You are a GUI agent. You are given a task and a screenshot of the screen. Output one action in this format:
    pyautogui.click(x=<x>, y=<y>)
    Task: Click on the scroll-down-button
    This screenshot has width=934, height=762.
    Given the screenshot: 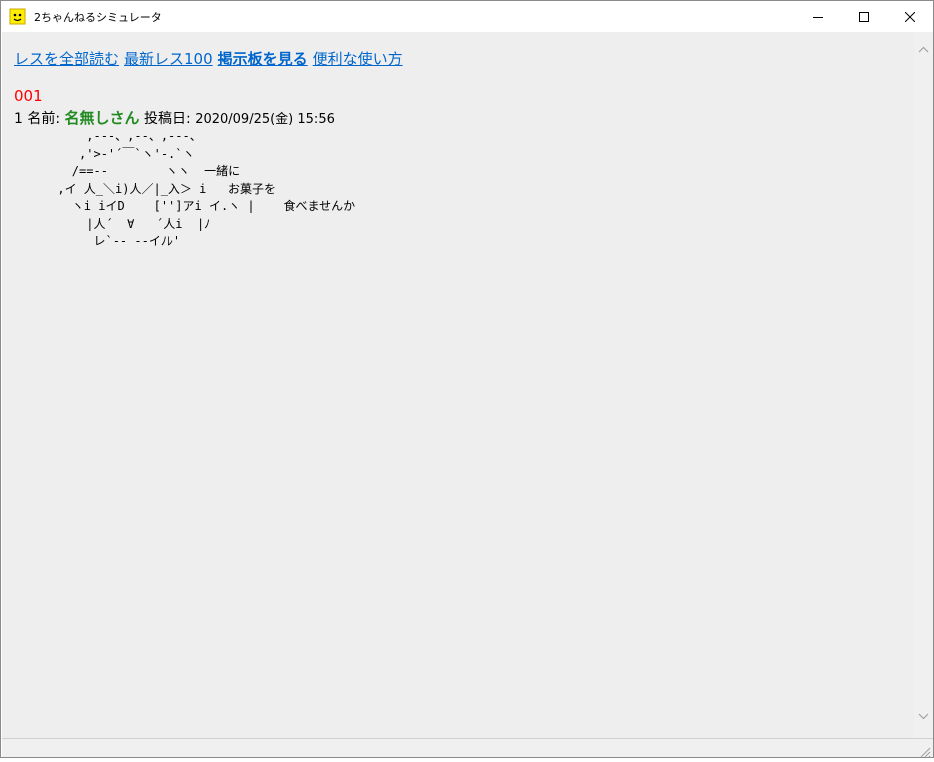 What is the action you would take?
    pyautogui.click(x=923, y=714)
    